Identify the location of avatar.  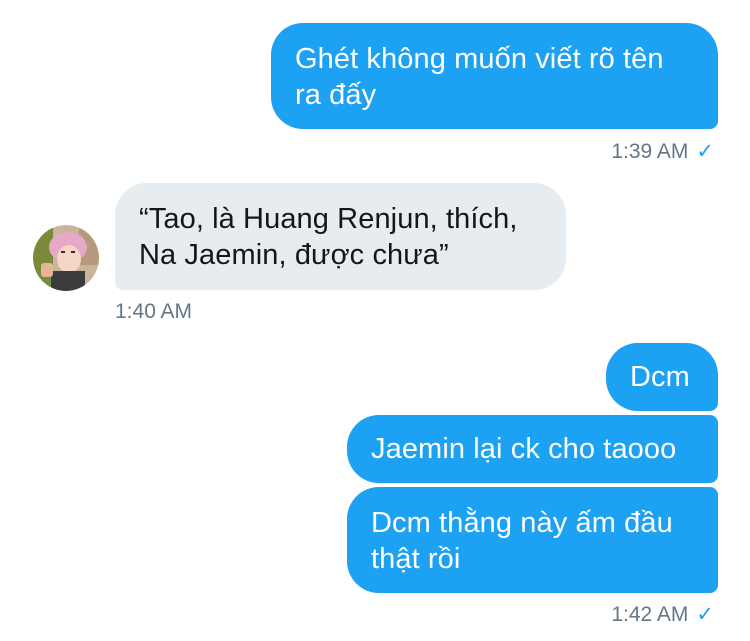
(66, 258).